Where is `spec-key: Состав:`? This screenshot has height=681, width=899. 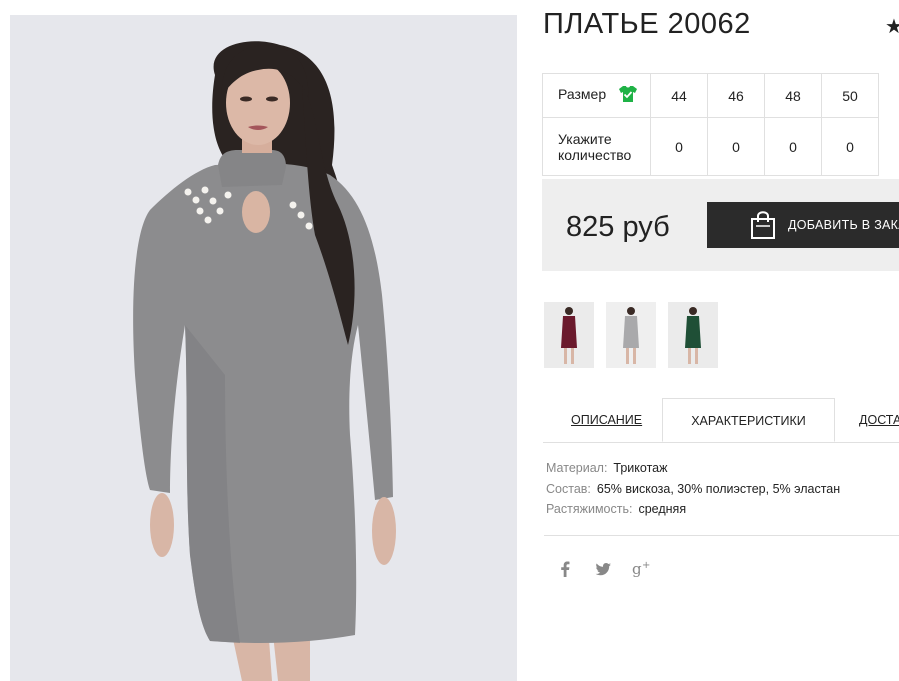
spec-key: Состав: is located at coordinates (568, 488).